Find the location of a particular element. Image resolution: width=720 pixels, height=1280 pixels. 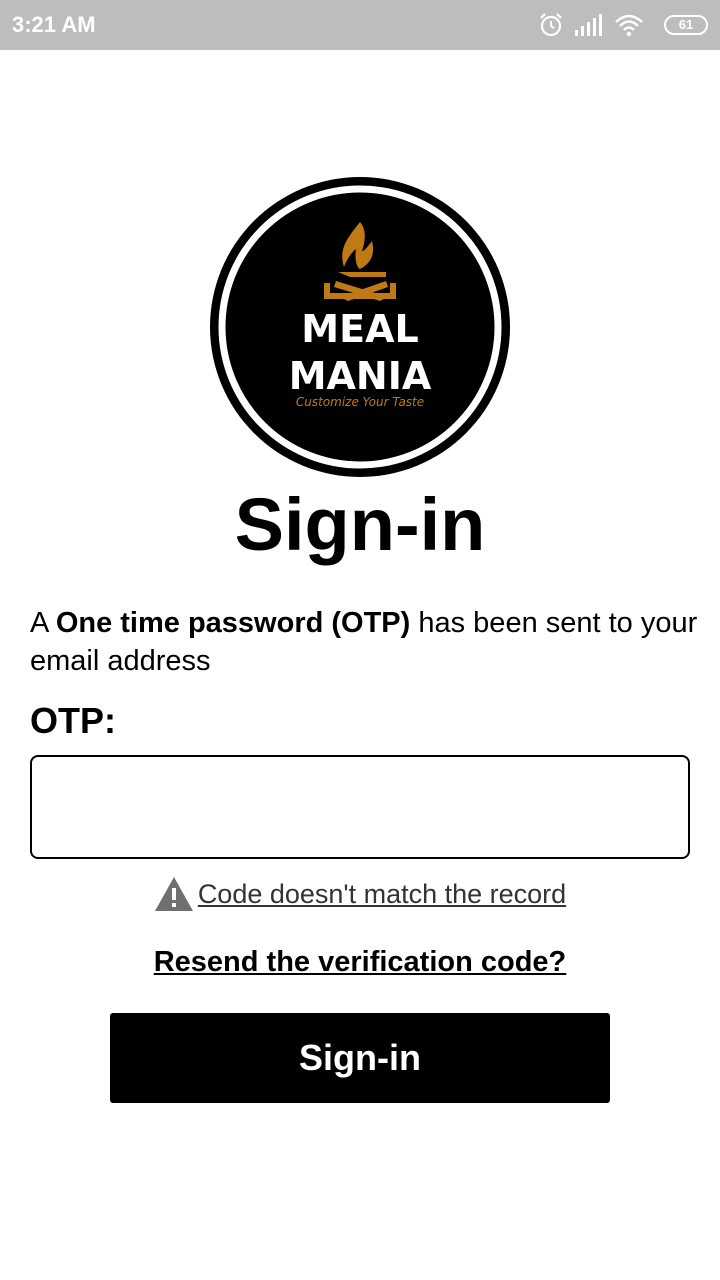

logo-line1: MEAL is located at coordinates (359, 329).